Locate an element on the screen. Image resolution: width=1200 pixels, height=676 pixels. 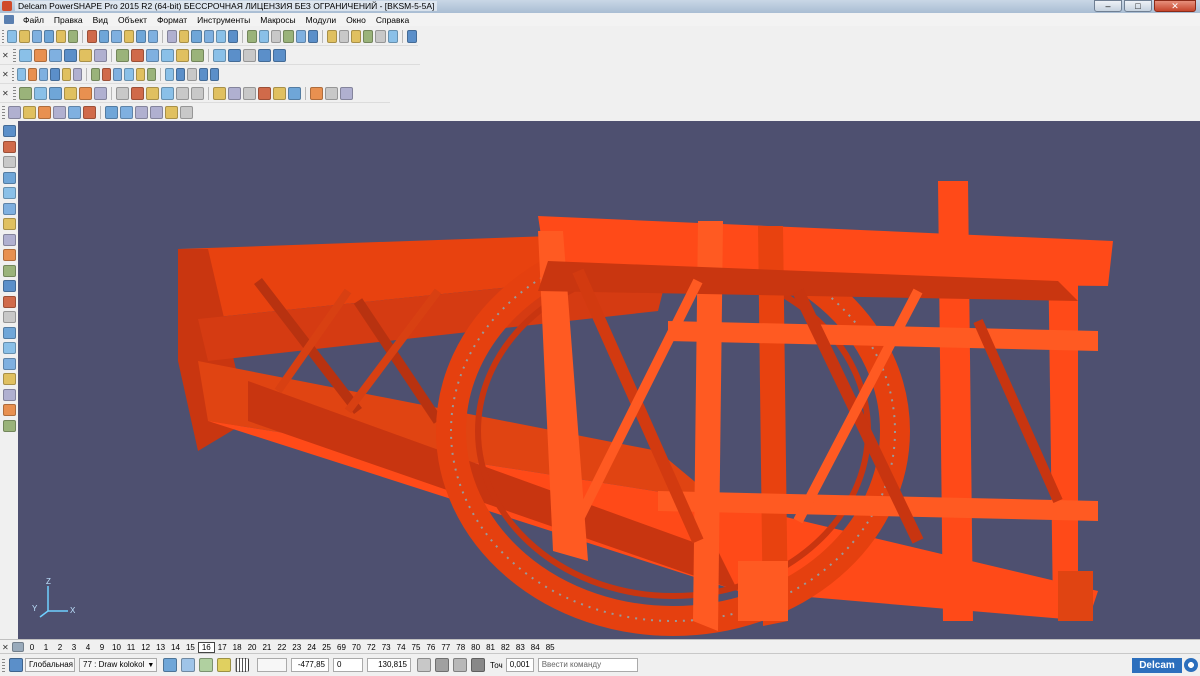
view-right-icon is located at coordinates (55, 93).